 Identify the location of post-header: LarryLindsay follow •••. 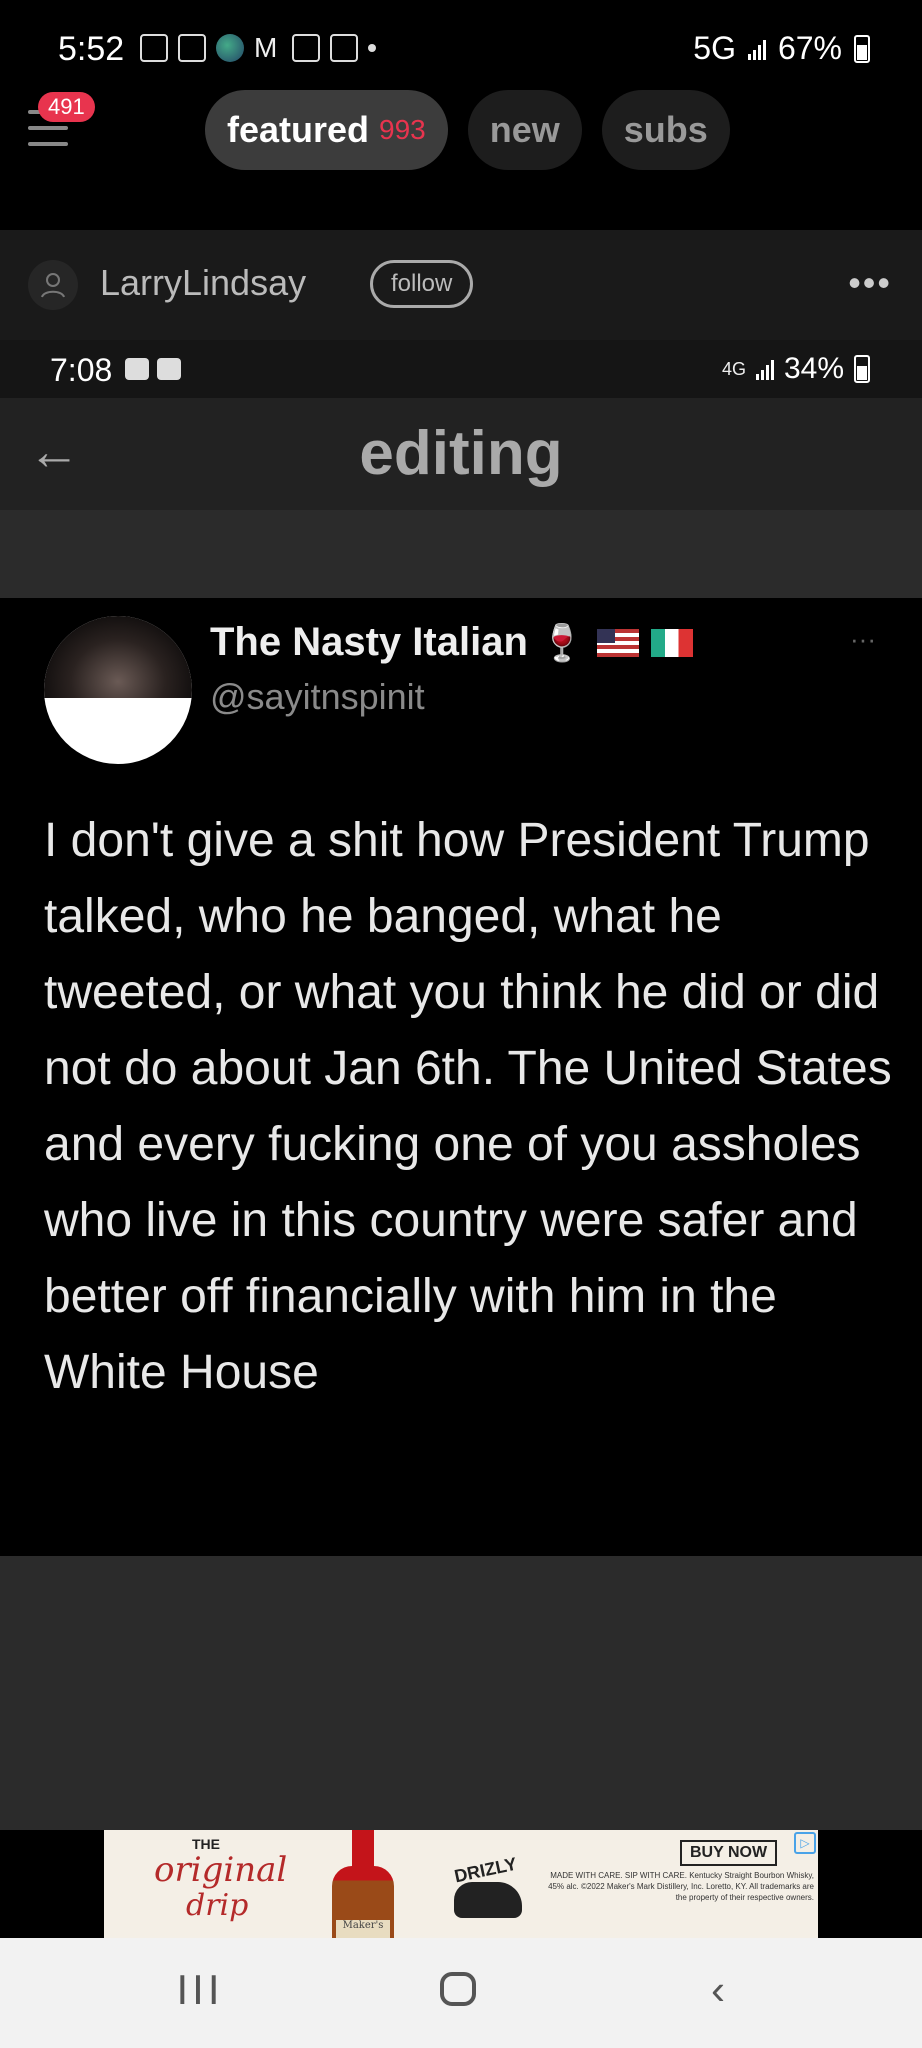
(461, 285).